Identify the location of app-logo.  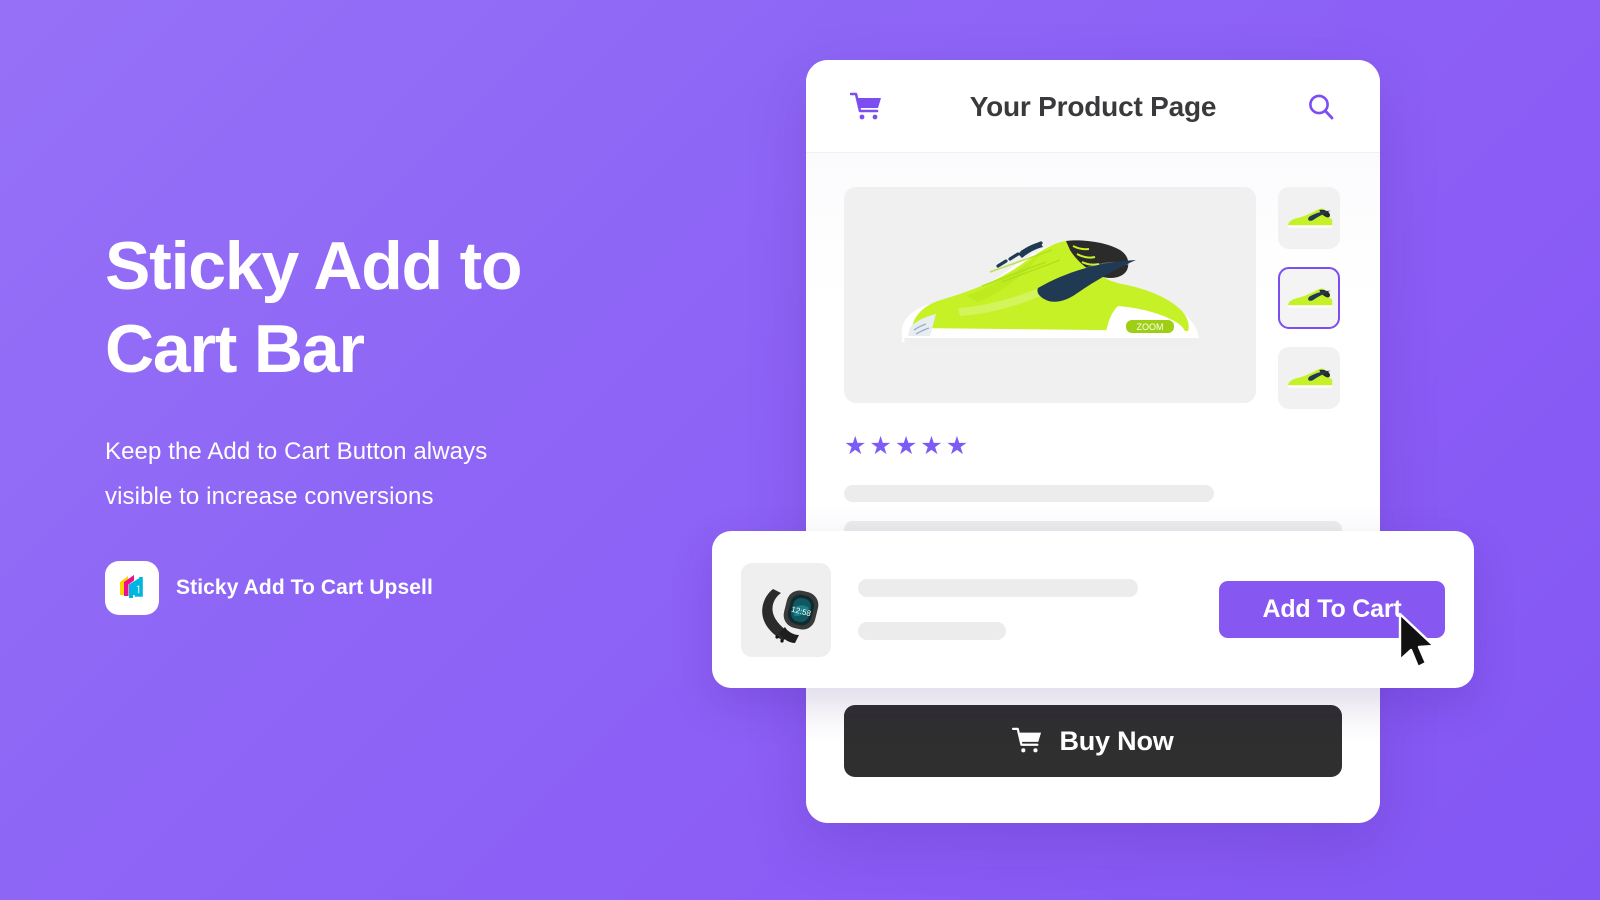
(132, 588).